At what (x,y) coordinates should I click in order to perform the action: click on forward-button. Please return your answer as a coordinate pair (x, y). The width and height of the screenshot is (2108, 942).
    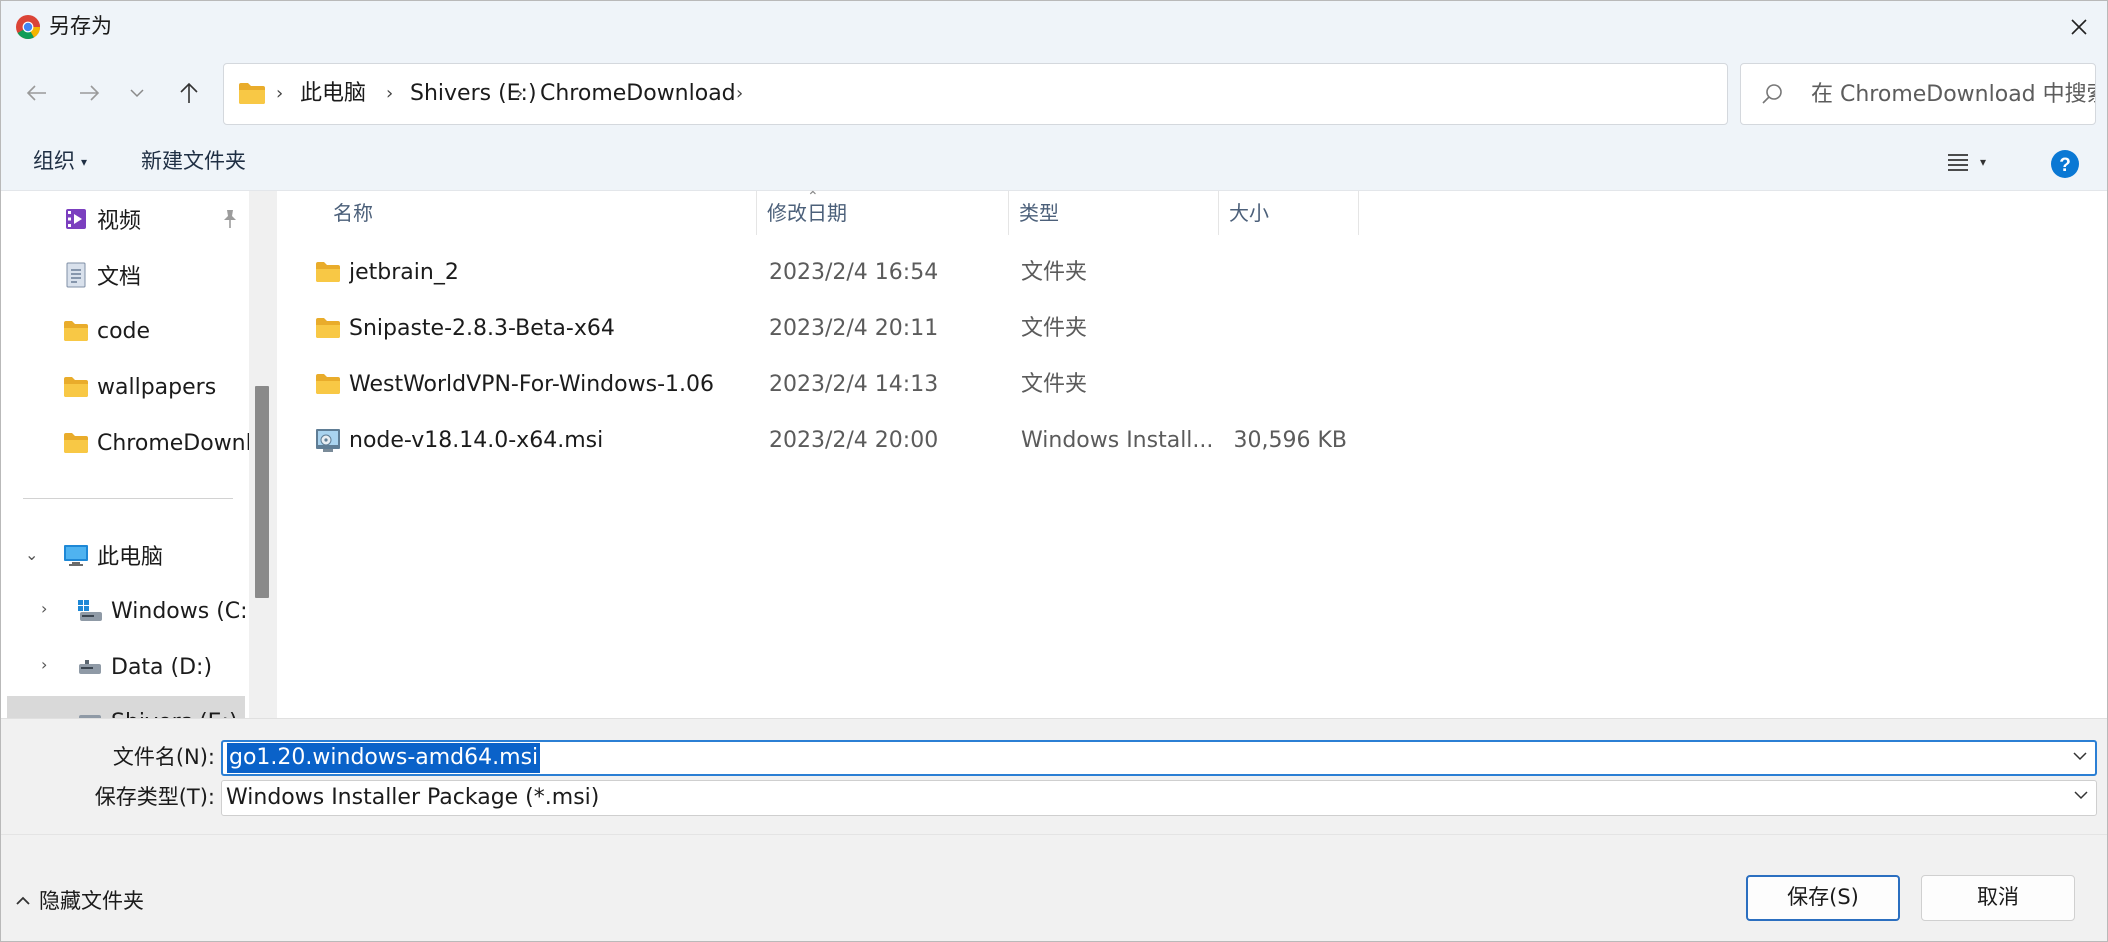
    Looking at the image, I should click on (89, 93).